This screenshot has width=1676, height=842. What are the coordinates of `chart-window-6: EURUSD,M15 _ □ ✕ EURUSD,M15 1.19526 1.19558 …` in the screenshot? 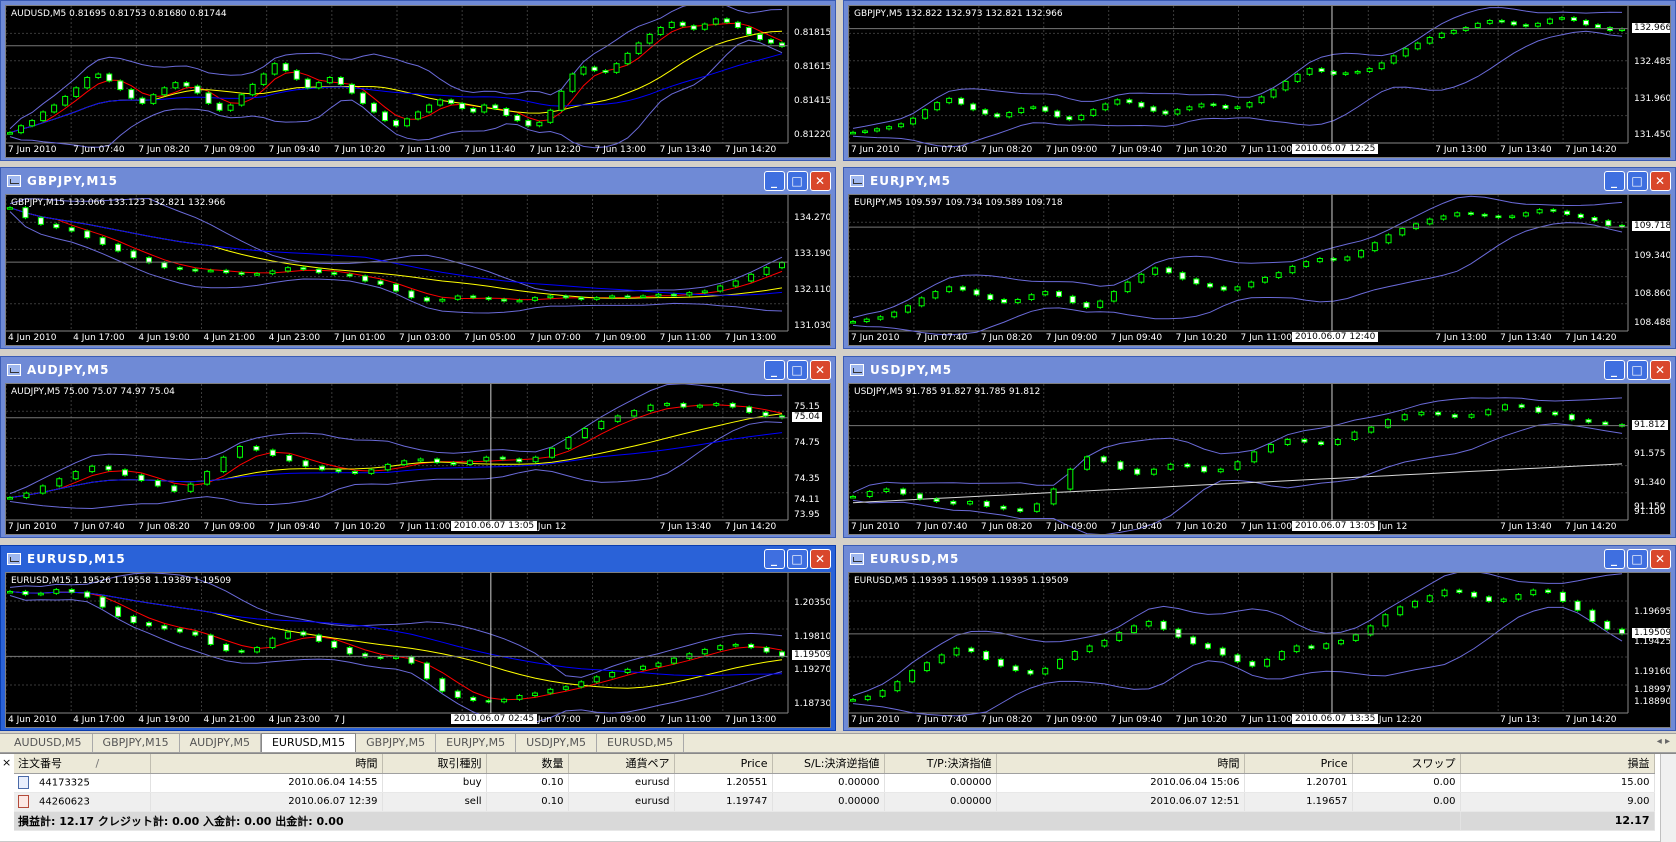 It's located at (418, 638).